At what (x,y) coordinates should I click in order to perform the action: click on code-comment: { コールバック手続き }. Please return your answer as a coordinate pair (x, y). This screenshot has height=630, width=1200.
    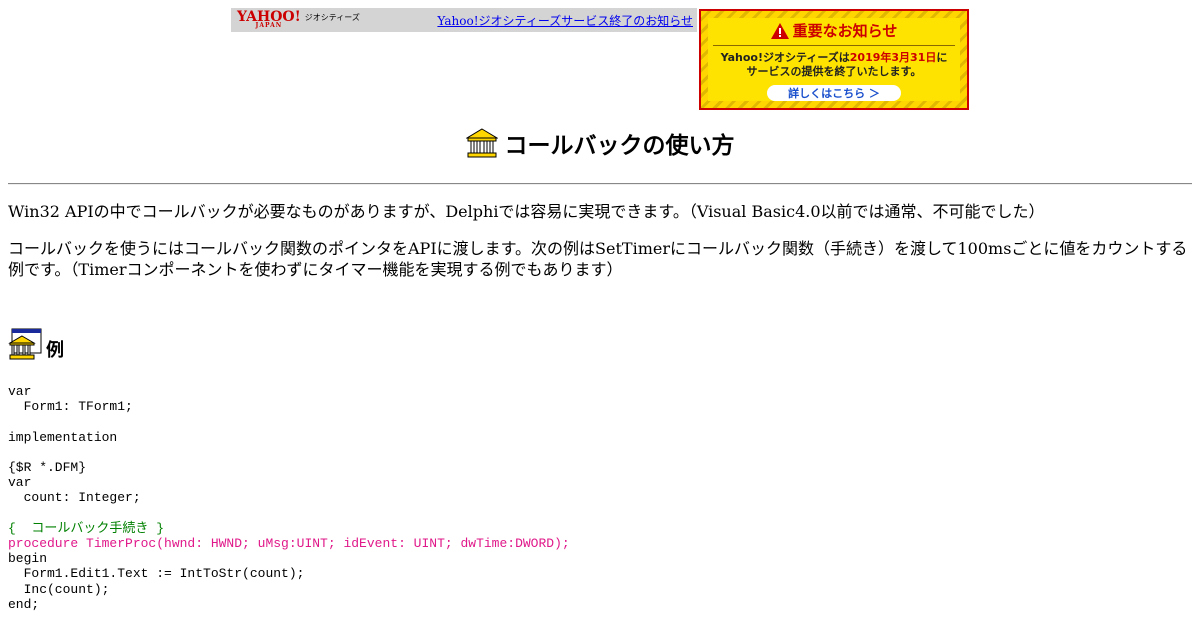
    Looking at the image, I should click on (86, 528).